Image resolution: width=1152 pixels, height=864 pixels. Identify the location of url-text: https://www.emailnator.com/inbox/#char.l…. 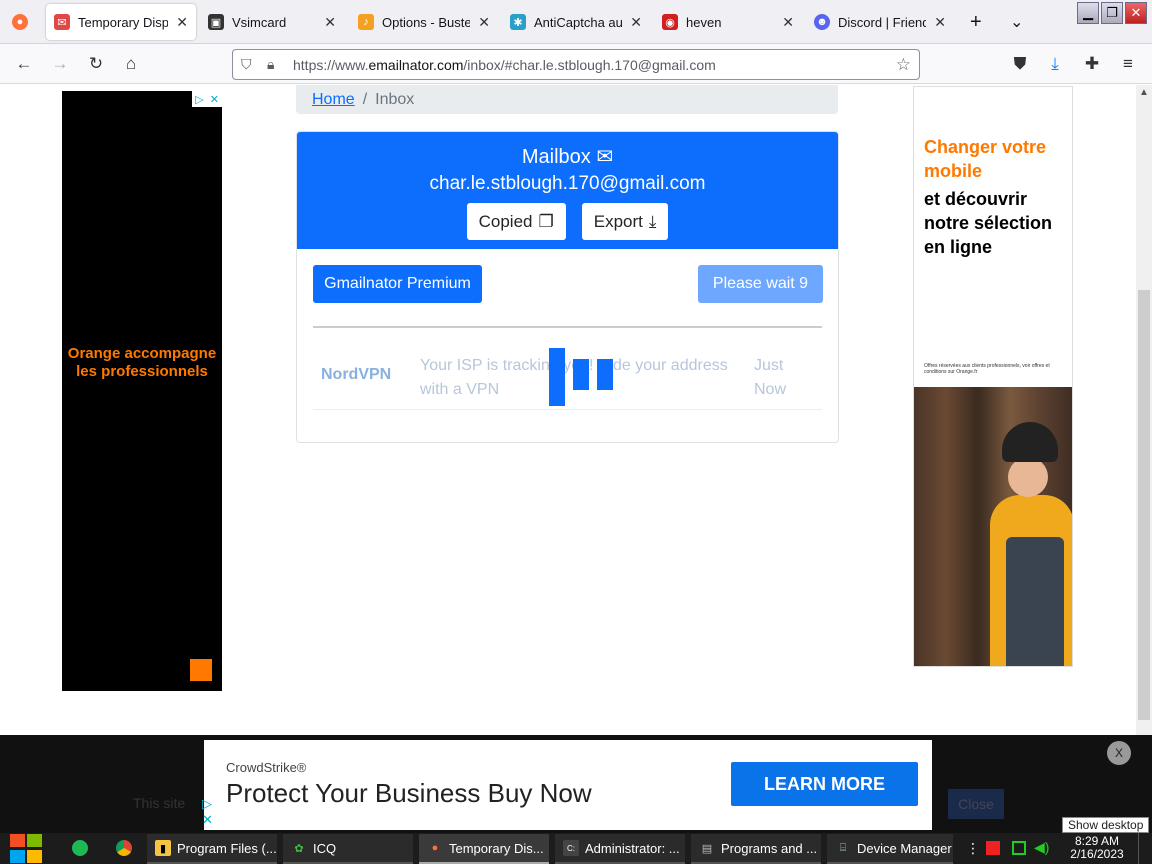
(504, 65).